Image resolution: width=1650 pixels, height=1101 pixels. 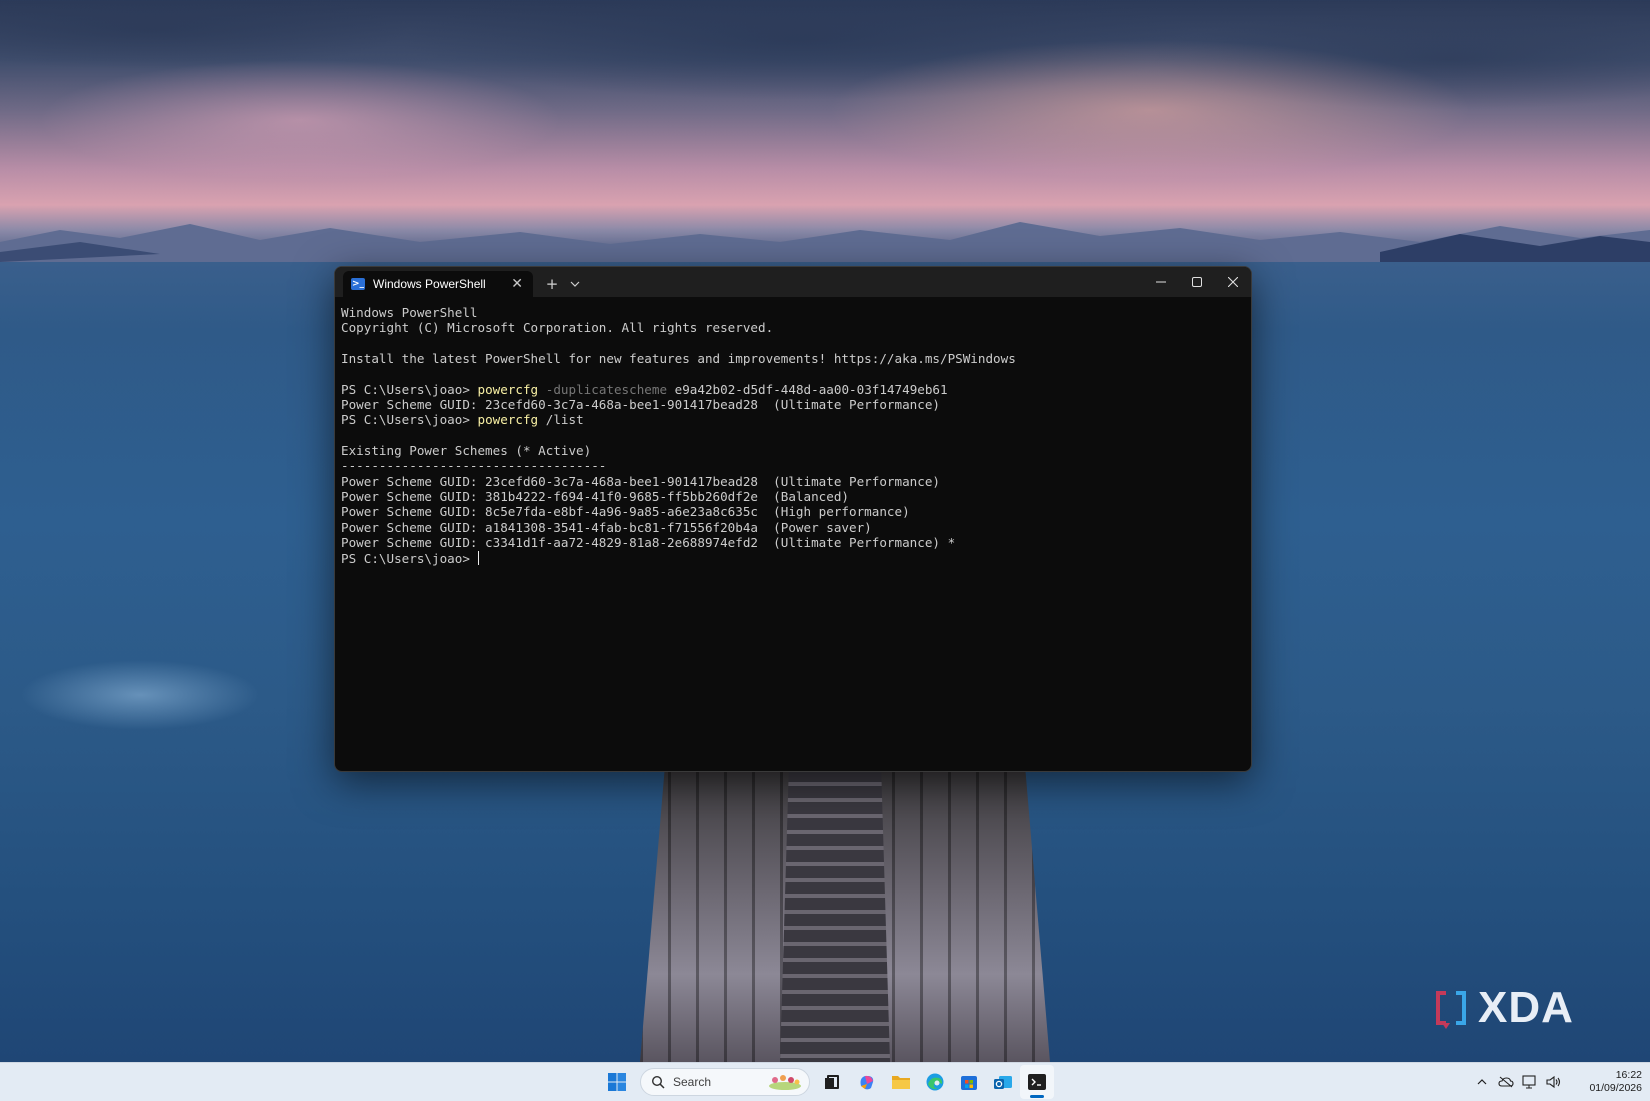 I want to click on tab-dropdown-chevron-icon, so click(x=575, y=284).